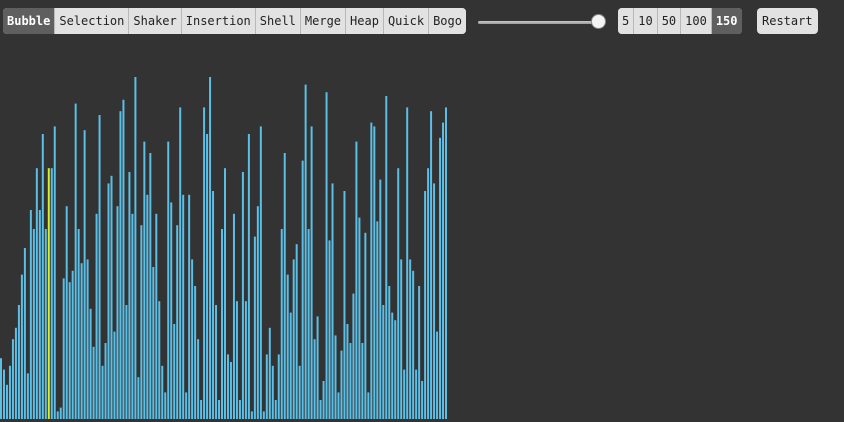 Image resolution: width=844 pixels, height=422 pixels. What do you see at coordinates (539, 22) in the screenshot?
I see `slider-track` at bounding box center [539, 22].